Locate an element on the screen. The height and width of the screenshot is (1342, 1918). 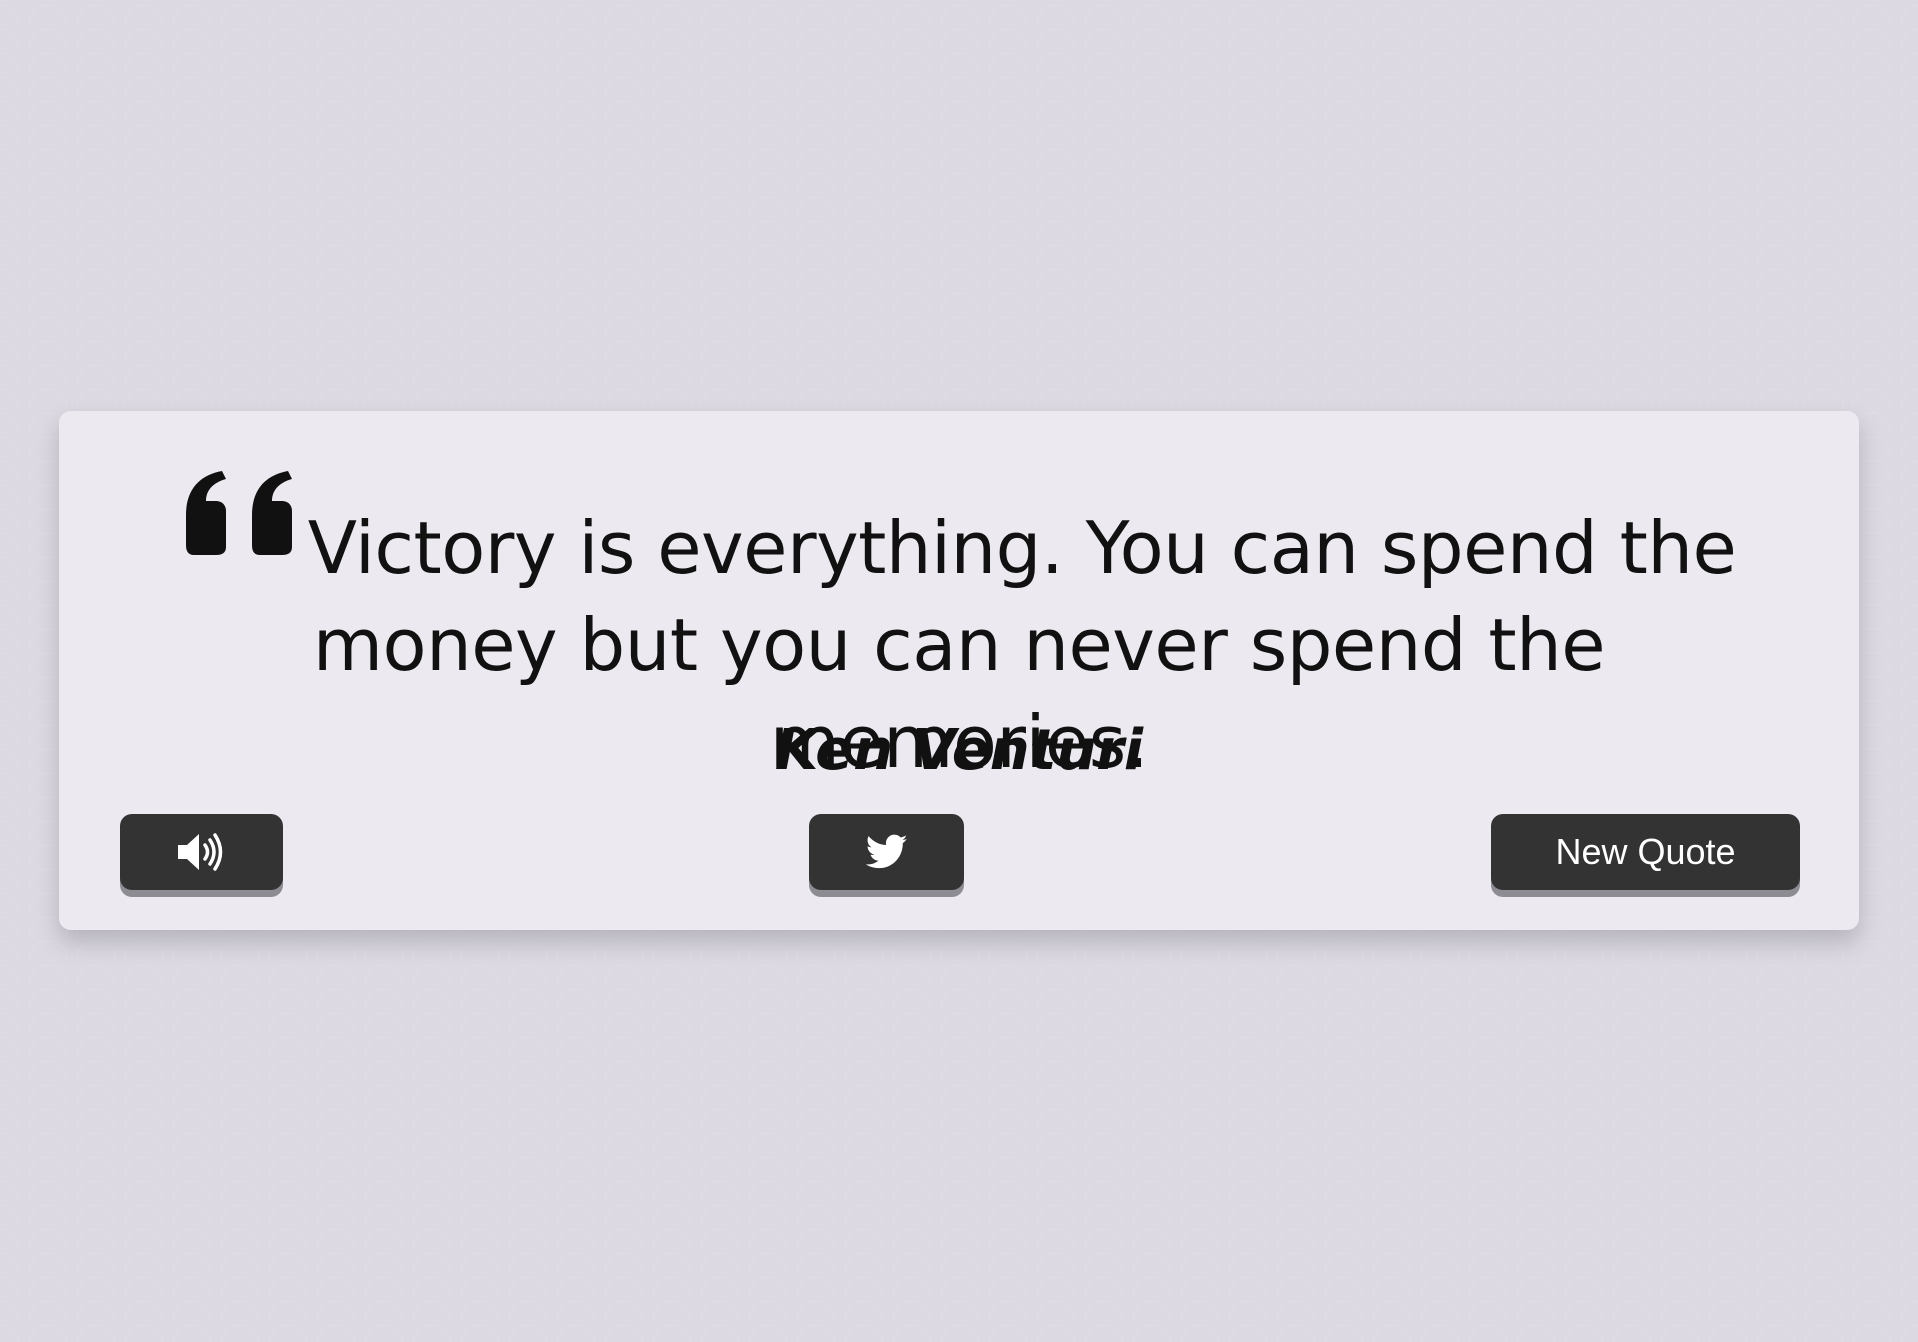
volume-up-icon is located at coordinates (202, 852).